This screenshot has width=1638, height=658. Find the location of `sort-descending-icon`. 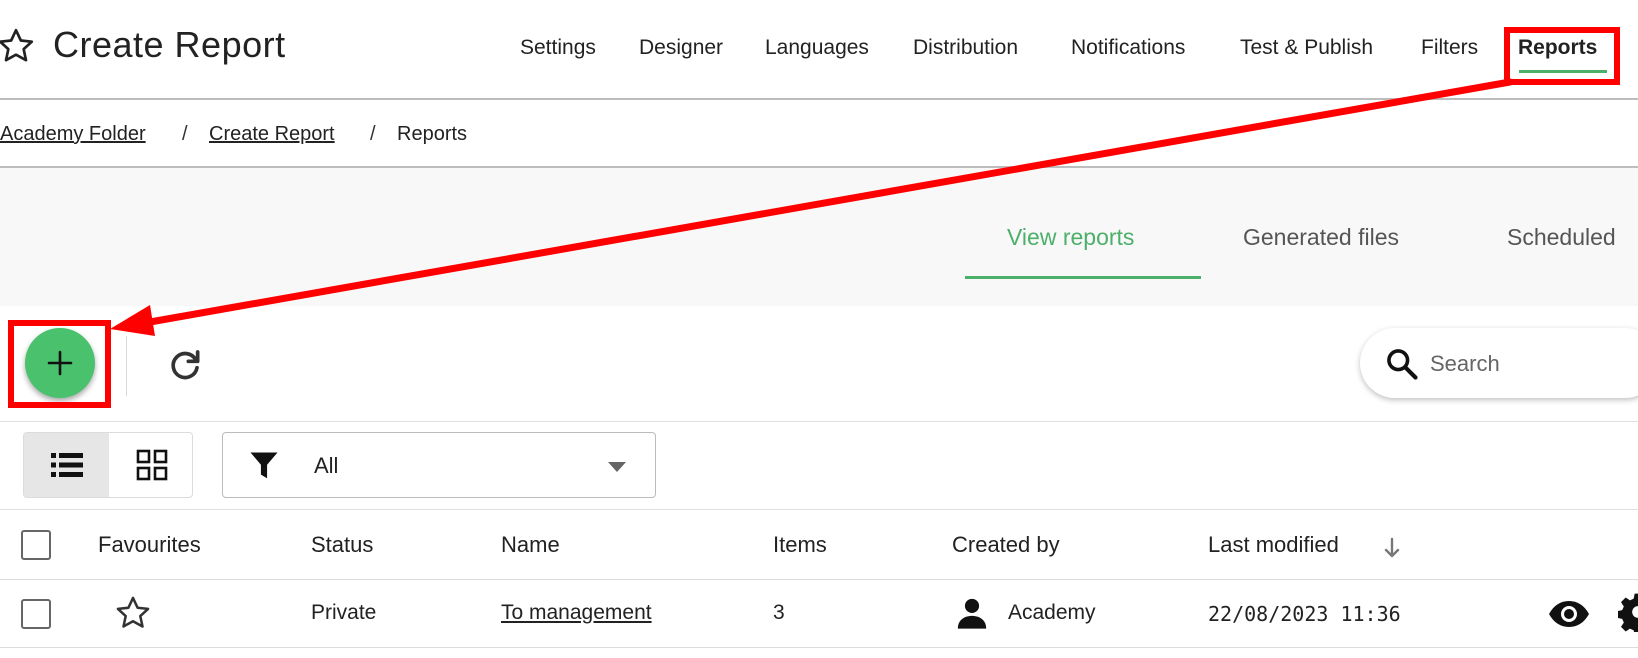

sort-descending-icon is located at coordinates (1392, 548).